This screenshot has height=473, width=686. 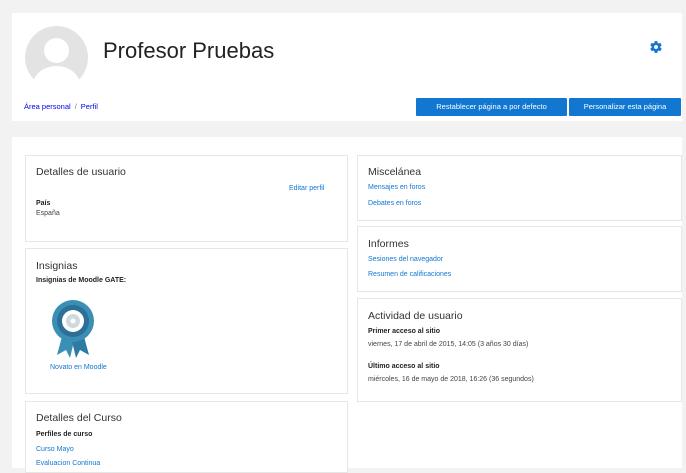 What do you see at coordinates (48, 213) in the screenshot?
I see `country-value: España` at bounding box center [48, 213].